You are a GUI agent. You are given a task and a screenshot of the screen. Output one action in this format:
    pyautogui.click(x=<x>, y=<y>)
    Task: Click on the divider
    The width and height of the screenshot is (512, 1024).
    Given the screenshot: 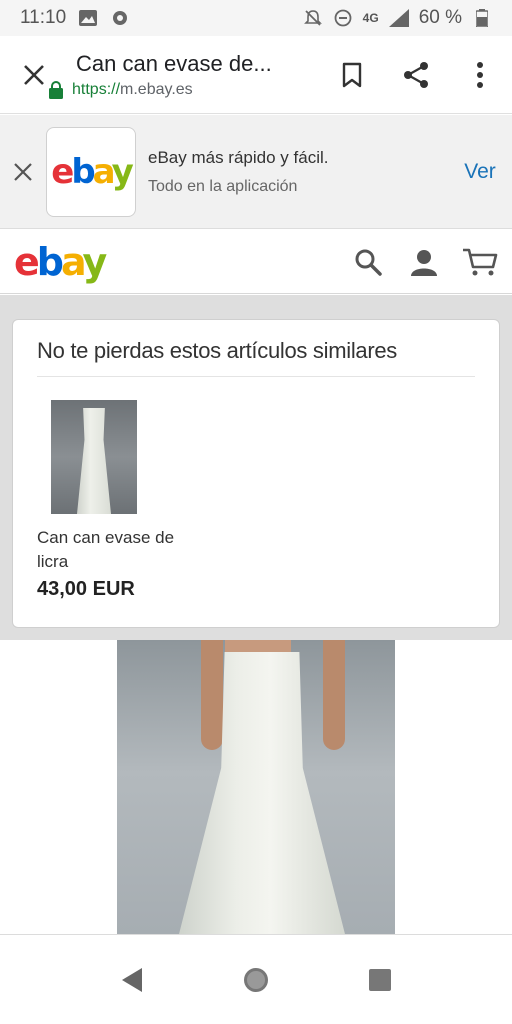 What is the action you would take?
    pyautogui.click(x=256, y=376)
    